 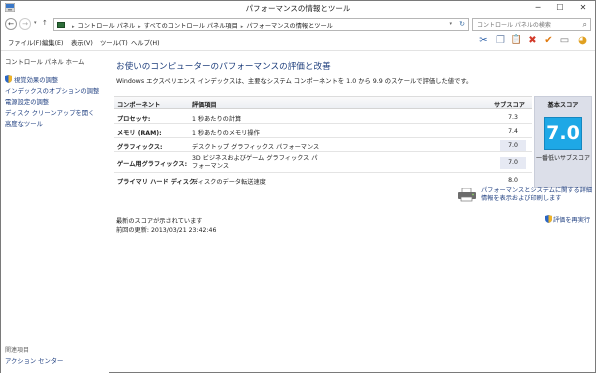 What do you see at coordinates (323, 117) in the screenshot?
I see `table-row: プロセッサ: 1 秒あたりの計算 7.3` at bounding box center [323, 117].